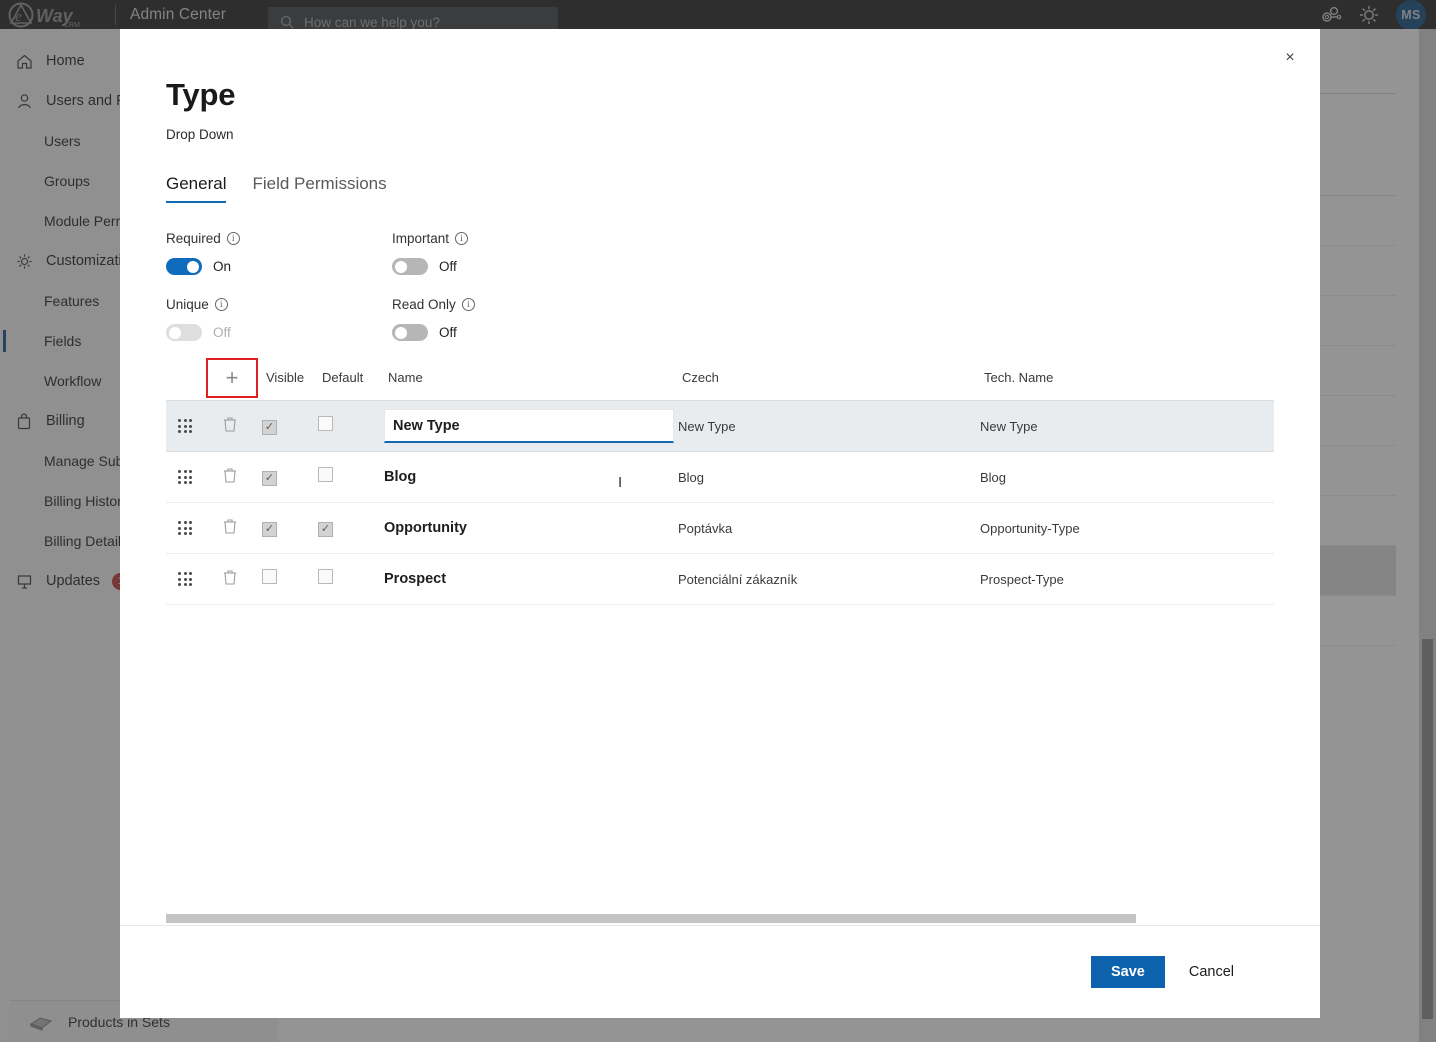  What do you see at coordinates (720, 188) in the screenshot?
I see `tab-list: General Field Permissions` at bounding box center [720, 188].